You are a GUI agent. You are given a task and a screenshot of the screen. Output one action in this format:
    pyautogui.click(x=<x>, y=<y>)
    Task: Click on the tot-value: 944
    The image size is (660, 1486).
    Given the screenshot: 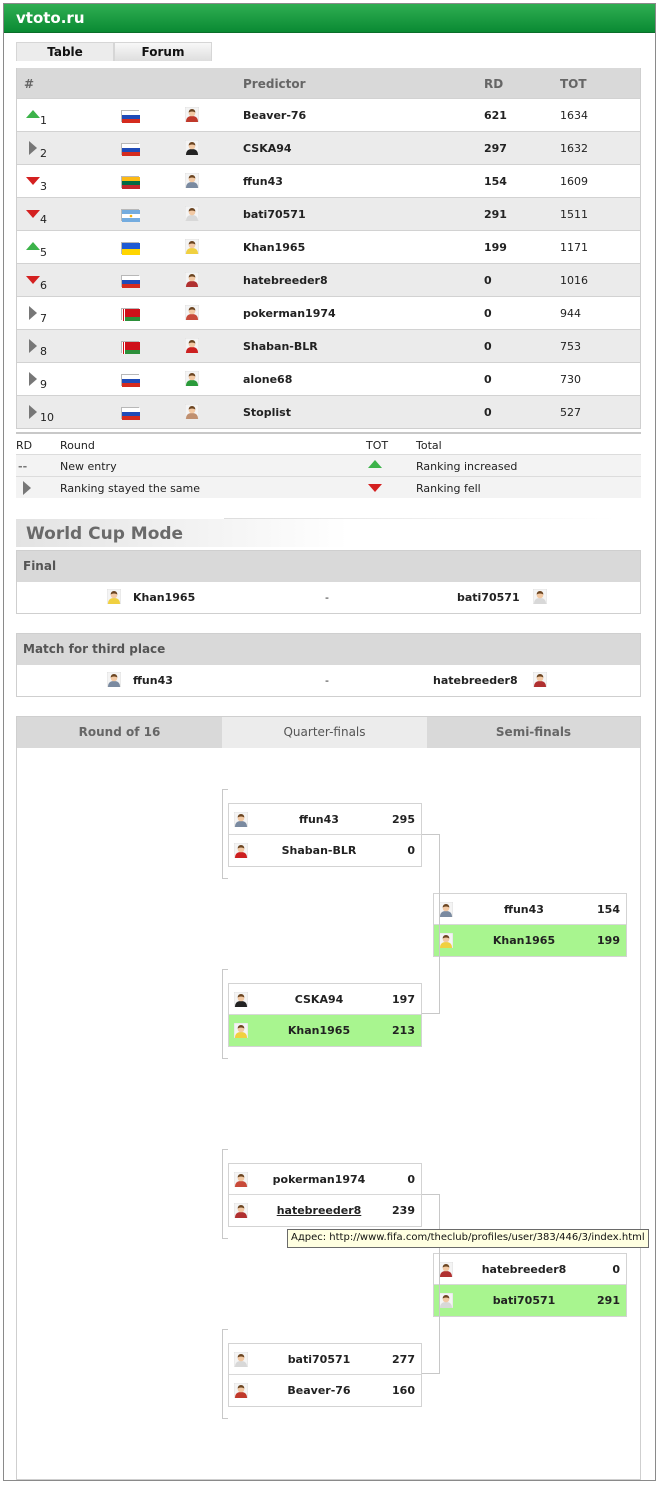 What is the action you would take?
    pyautogui.click(x=570, y=313)
    